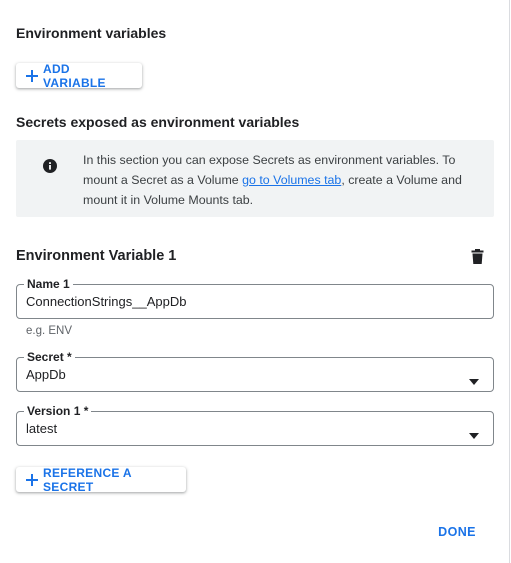  What do you see at coordinates (457, 532) in the screenshot?
I see `done-button: DONE` at bounding box center [457, 532].